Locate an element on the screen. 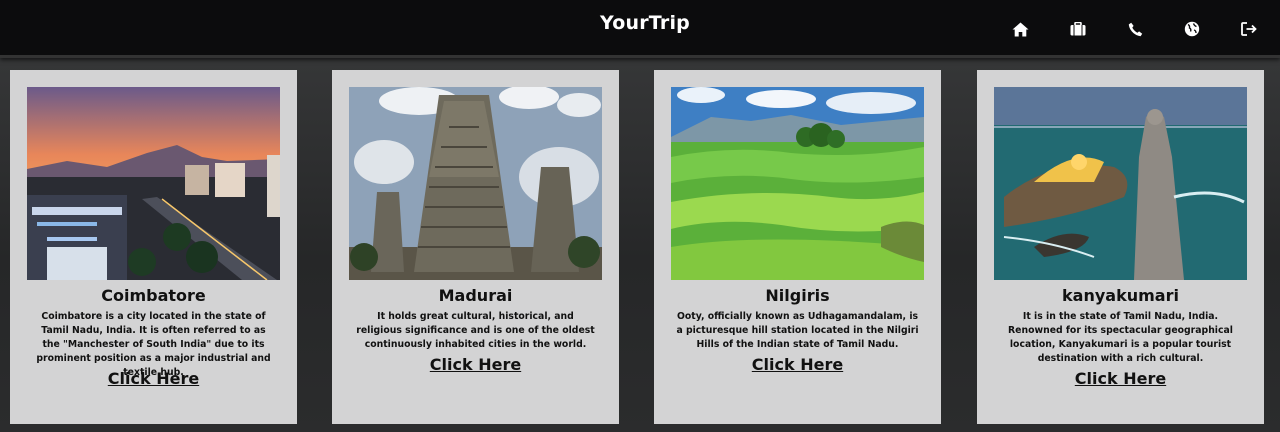  card-title: kanyakumari is located at coordinates (1120, 295).